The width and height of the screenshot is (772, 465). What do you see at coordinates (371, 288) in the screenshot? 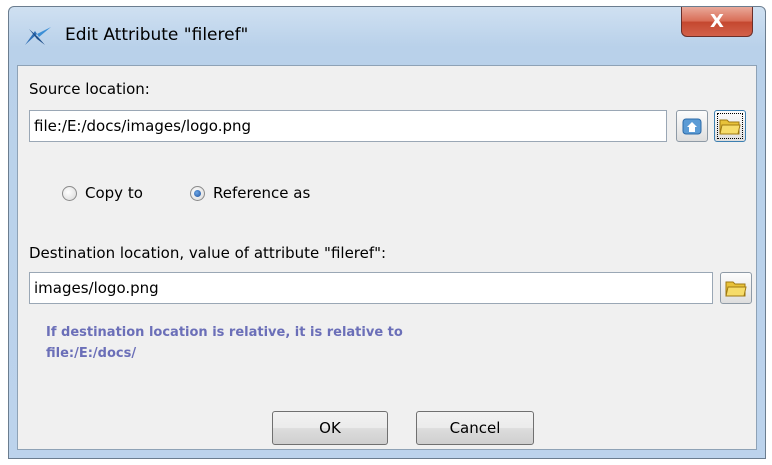
I see `destination-location-input: images/logo.png` at bounding box center [371, 288].